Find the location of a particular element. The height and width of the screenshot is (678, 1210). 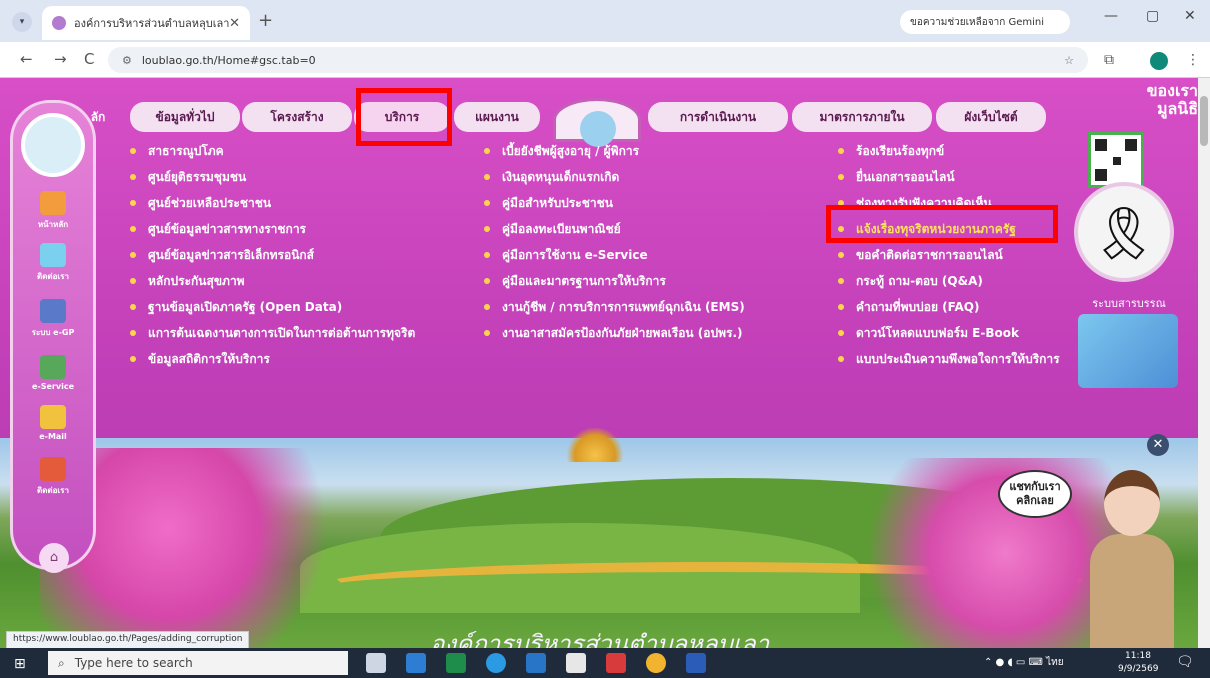

service-link: คู่มือและมาตรฐานการให้บริการ is located at coordinates (614, 281).